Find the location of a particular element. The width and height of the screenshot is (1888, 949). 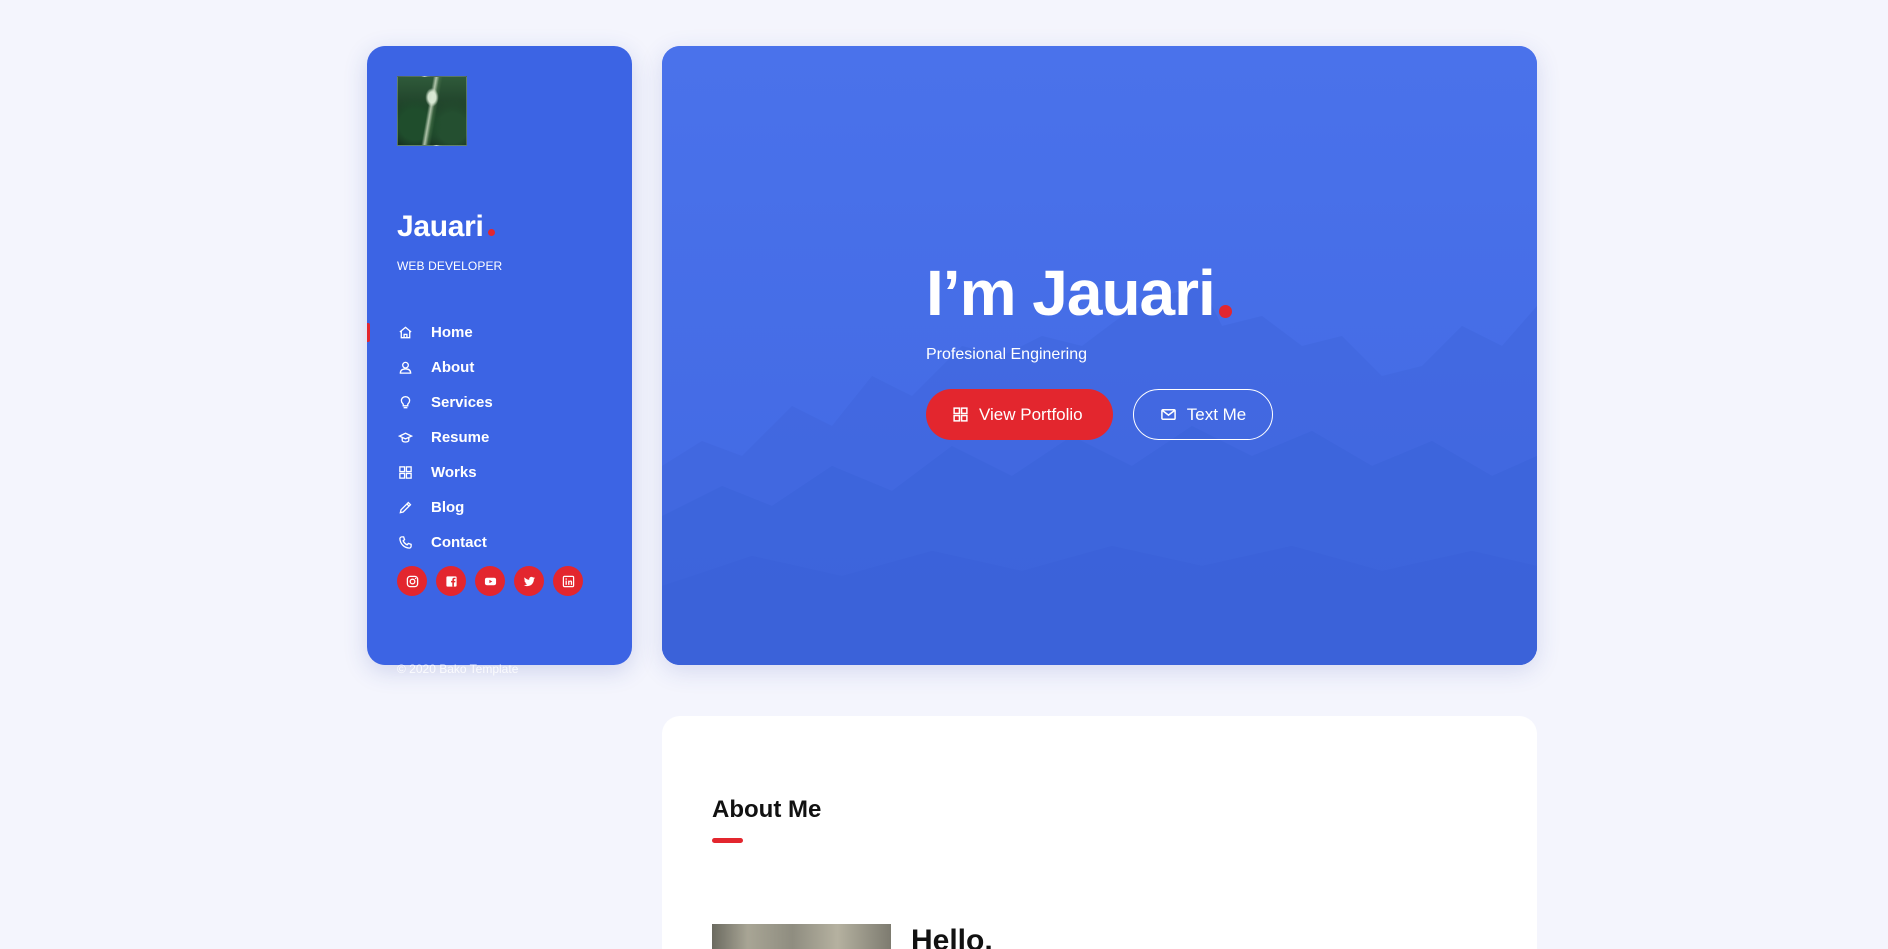

about-title-underline is located at coordinates (727, 840).